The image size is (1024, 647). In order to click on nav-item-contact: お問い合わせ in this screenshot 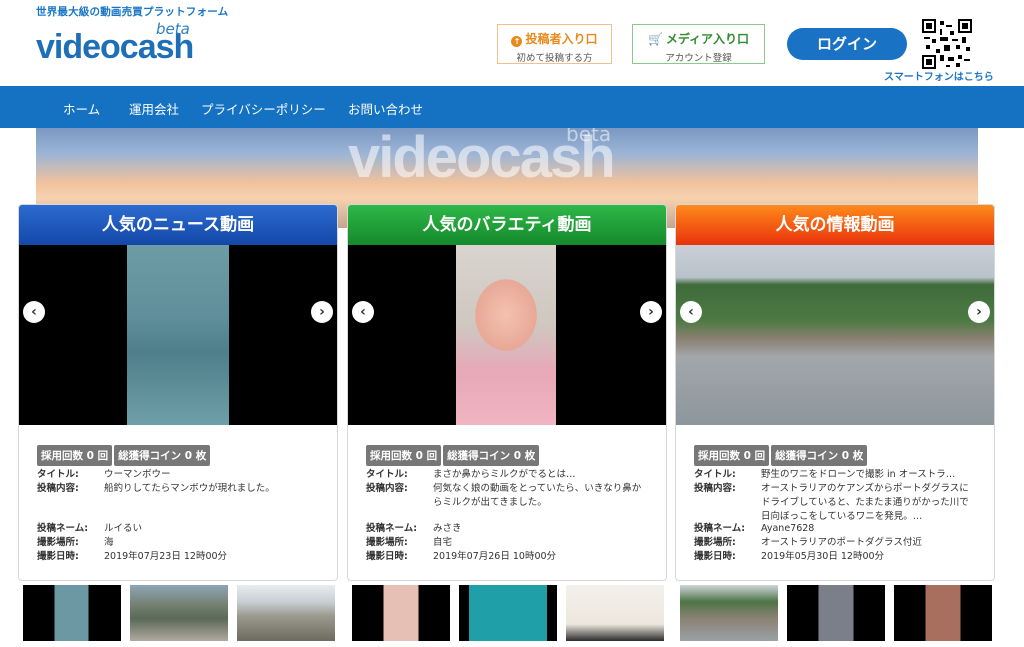, I will do `click(385, 108)`.